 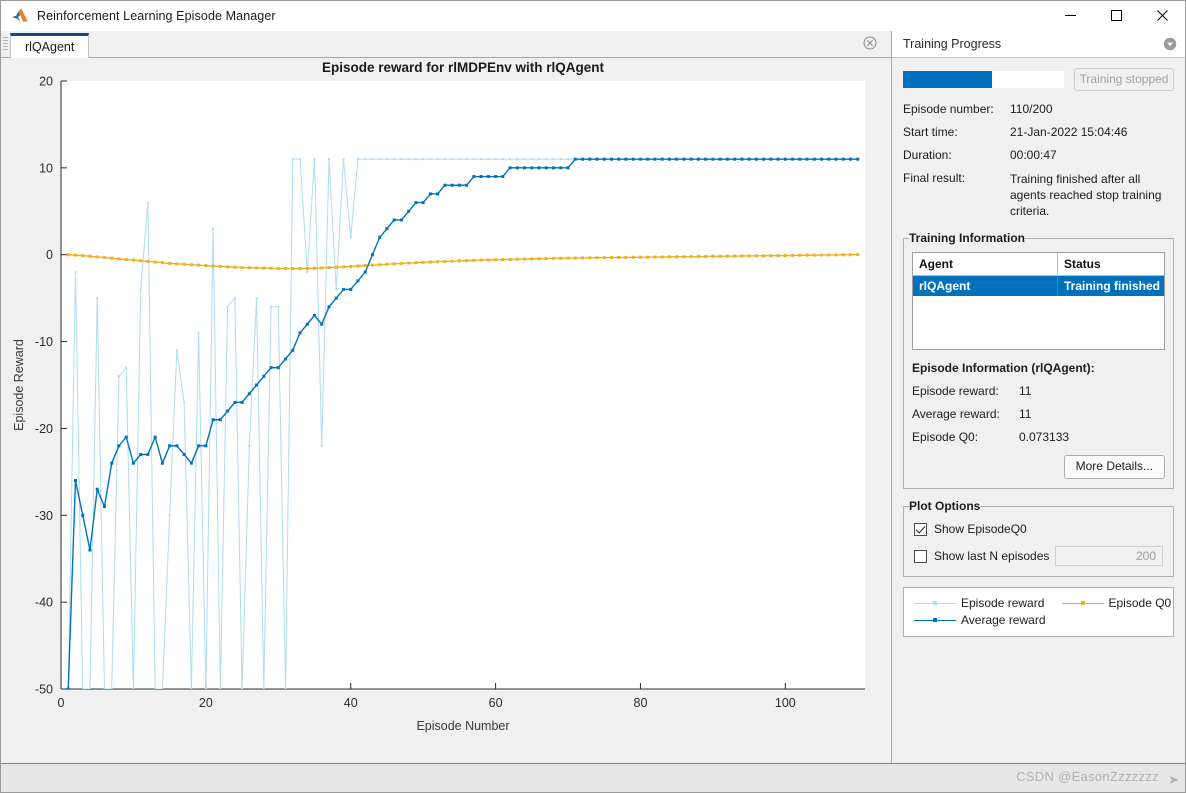 I want to click on average-reward-value: 11, so click(x=1025, y=414).